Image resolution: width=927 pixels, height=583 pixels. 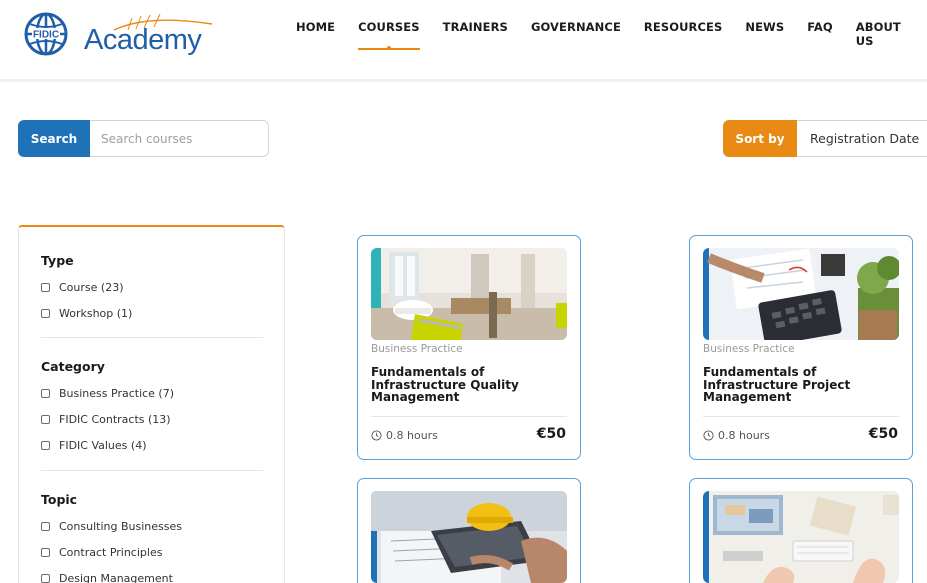 I want to click on filter-option-contract-principles: Contract Principles, so click(x=152, y=552).